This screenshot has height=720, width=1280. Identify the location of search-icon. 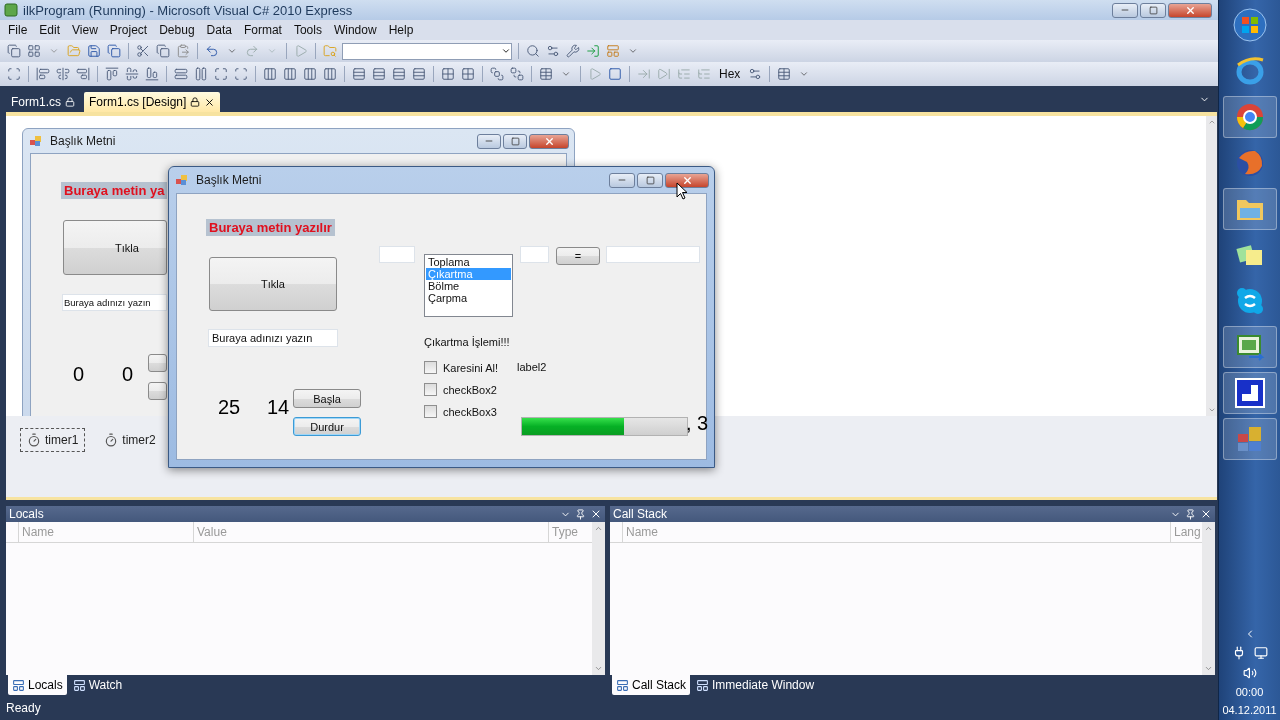
(533, 51).